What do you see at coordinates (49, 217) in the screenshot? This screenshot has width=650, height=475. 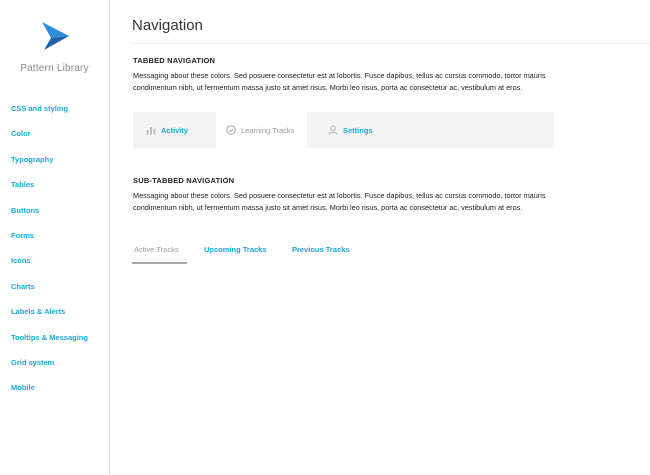 I see `sidebar-item-buttons: Buttons` at bounding box center [49, 217].